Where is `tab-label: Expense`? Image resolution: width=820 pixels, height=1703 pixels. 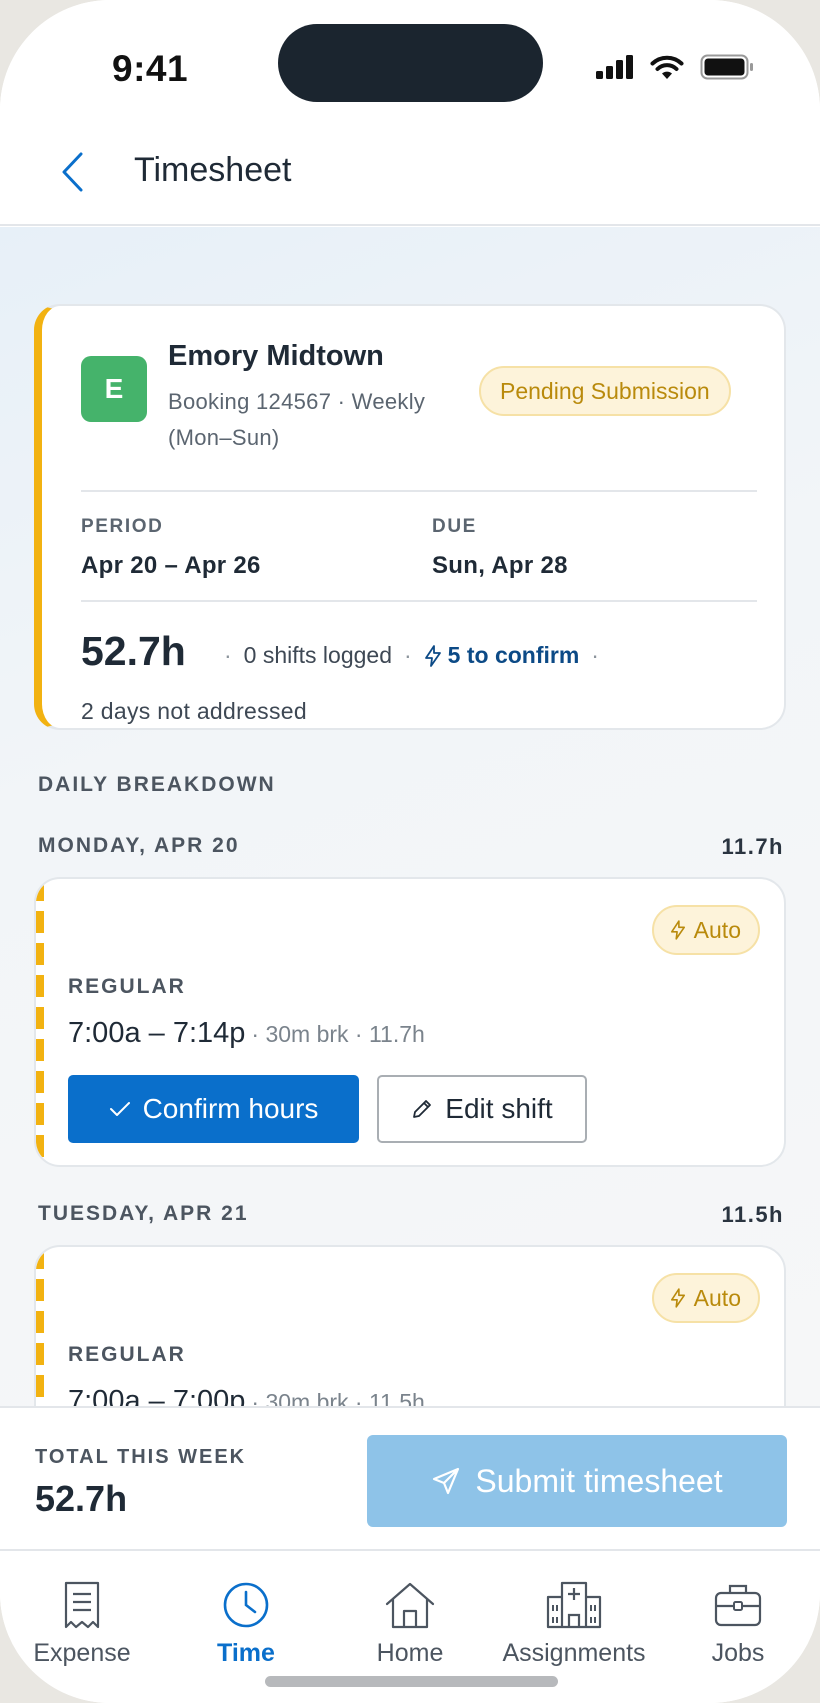
tab-label: Expense is located at coordinates (82, 1653).